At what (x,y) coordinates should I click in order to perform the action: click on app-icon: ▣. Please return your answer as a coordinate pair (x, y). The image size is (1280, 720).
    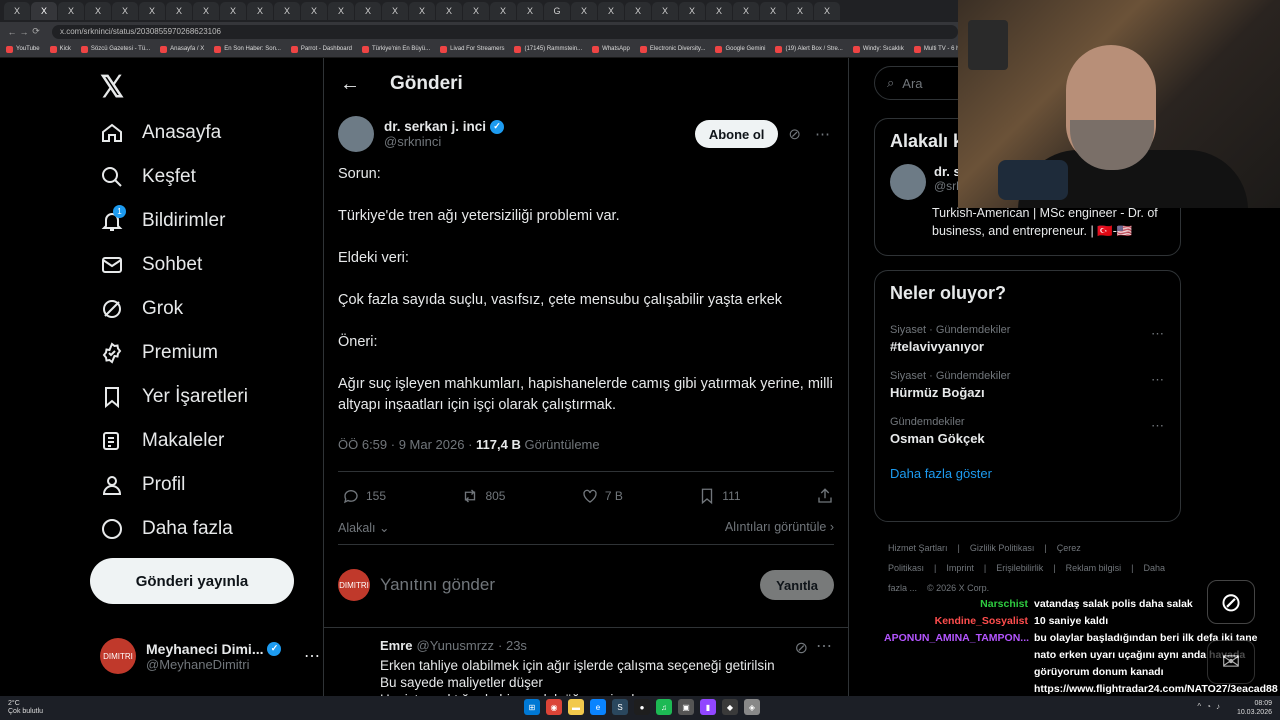
    Looking at the image, I should click on (686, 707).